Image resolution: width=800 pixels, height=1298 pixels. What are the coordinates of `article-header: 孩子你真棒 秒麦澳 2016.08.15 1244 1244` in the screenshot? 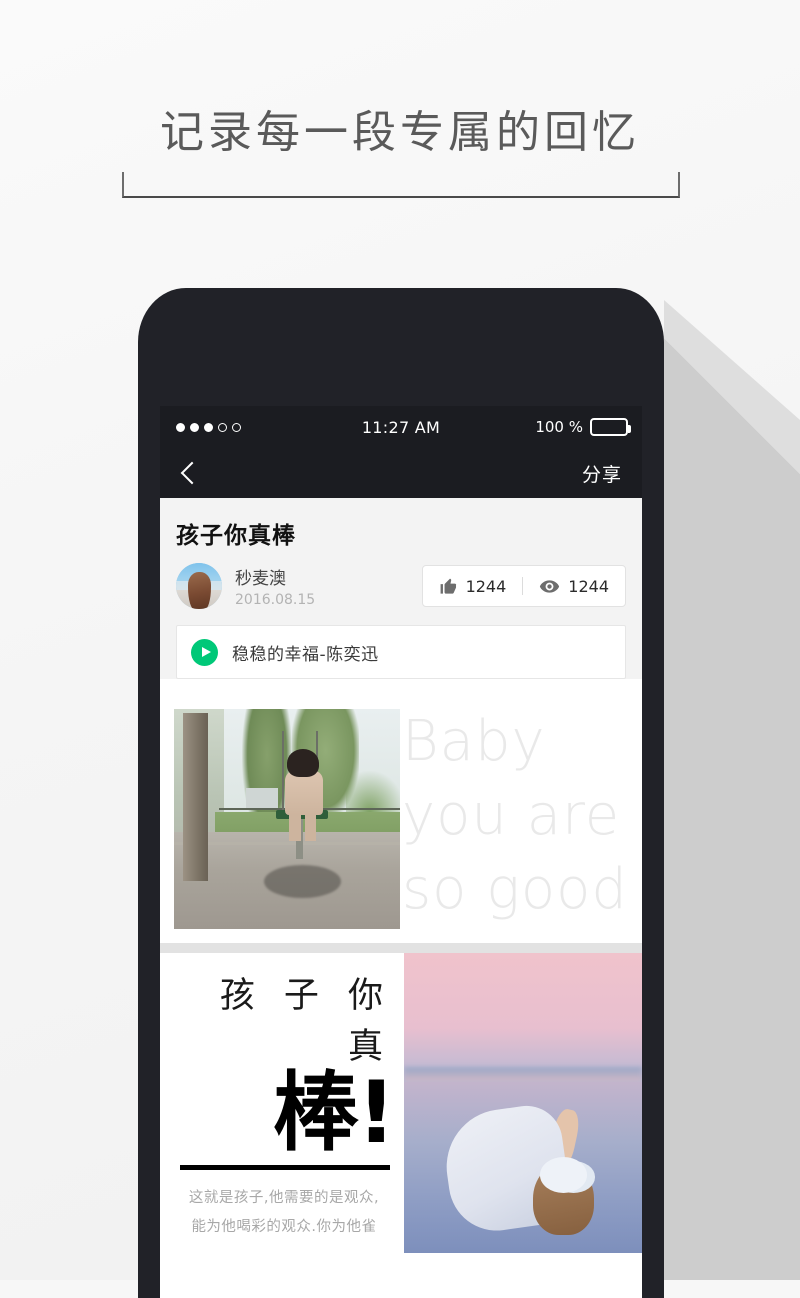 It's located at (401, 561).